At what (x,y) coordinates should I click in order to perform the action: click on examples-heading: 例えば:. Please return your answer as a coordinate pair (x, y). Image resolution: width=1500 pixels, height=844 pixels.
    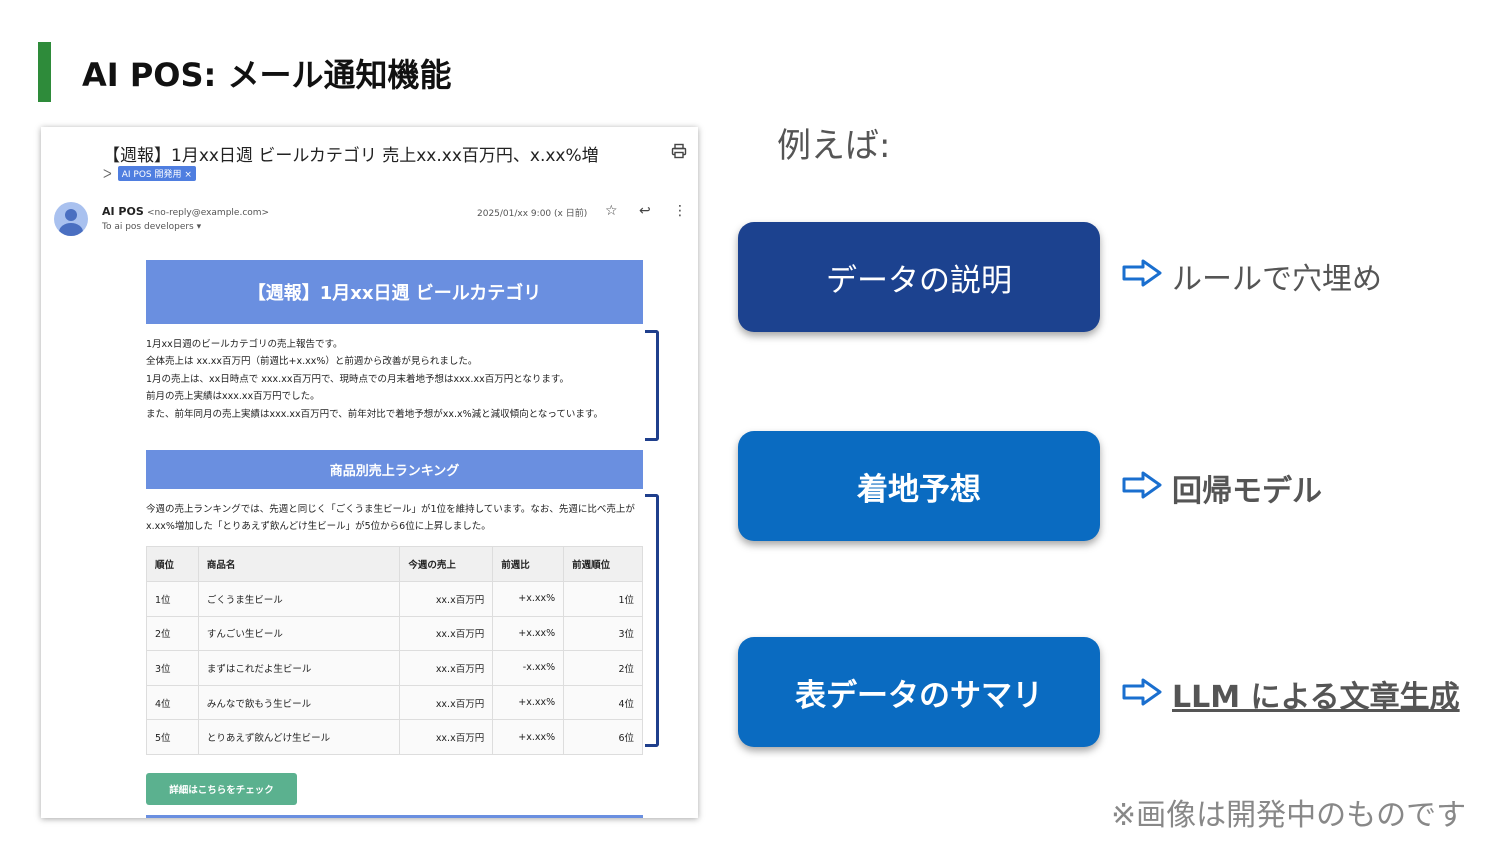
    Looking at the image, I should click on (834, 146).